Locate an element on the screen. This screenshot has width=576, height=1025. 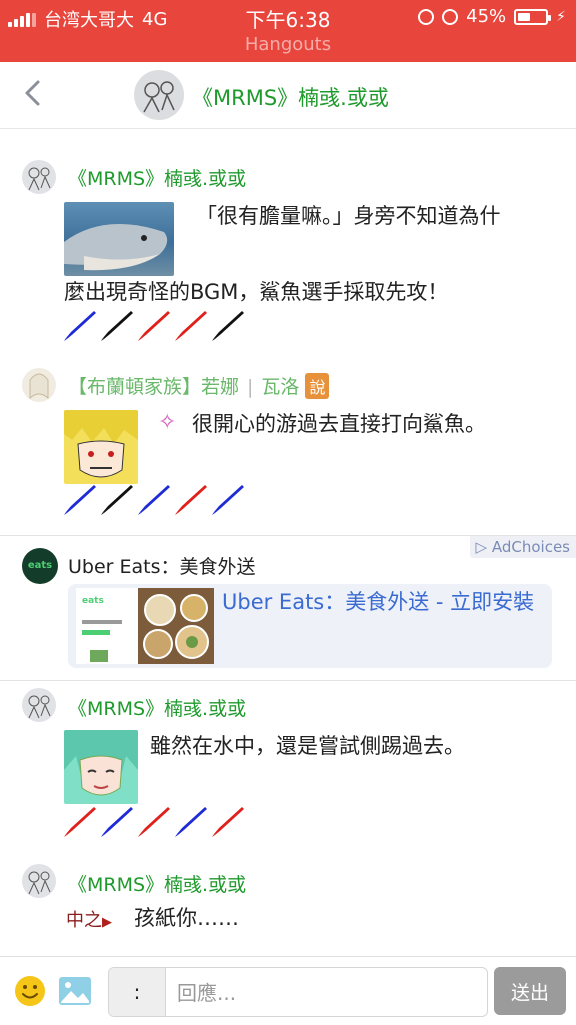
ad-food-photo is located at coordinates (176, 626).